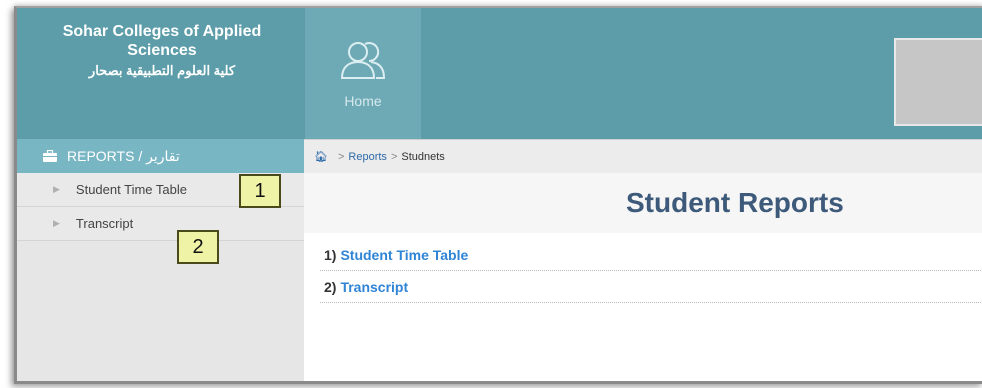 The width and height of the screenshot is (982, 388). Describe the element at coordinates (643, 156) in the screenshot. I see `breadcrumb: 🏠︎ > Reports > Studnets` at that location.